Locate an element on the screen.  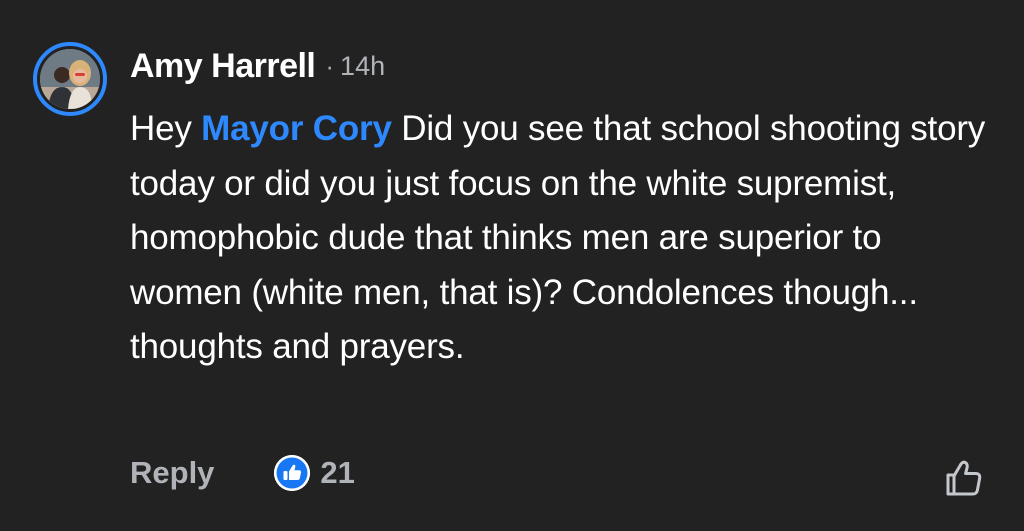
like-button is located at coordinates (964, 478).